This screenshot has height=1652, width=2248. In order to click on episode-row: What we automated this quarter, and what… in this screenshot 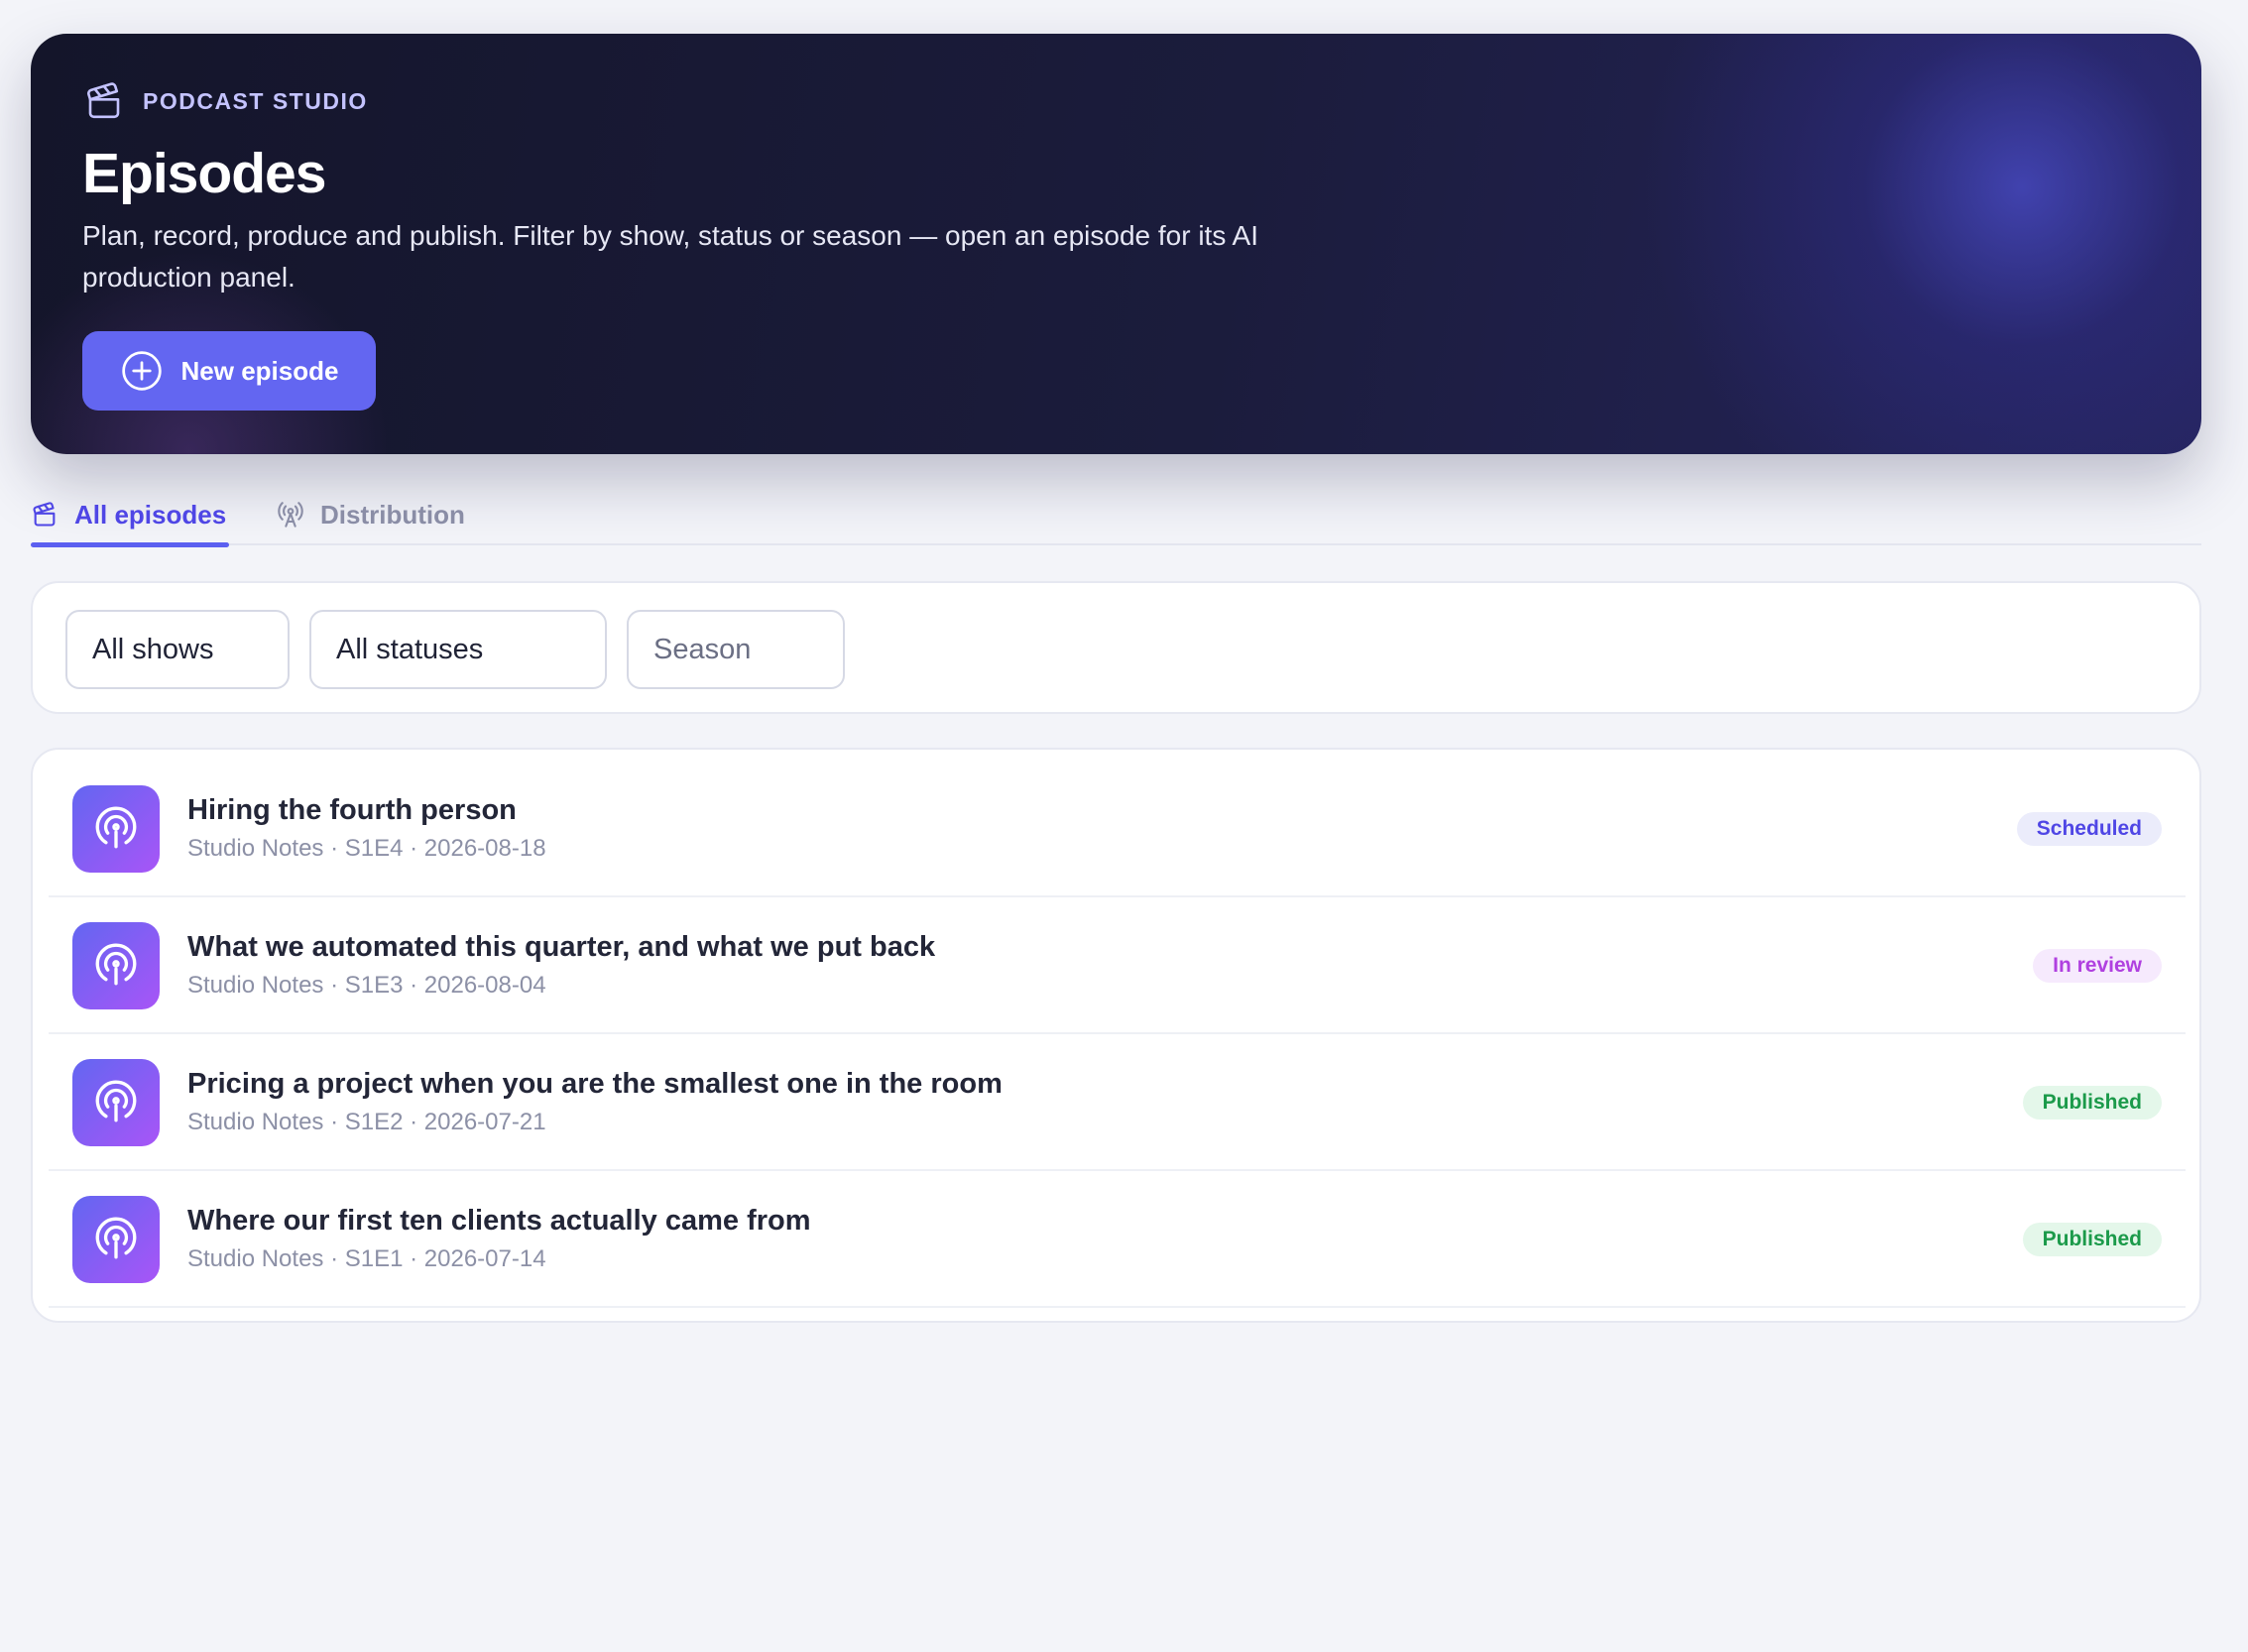, I will do `click(1117, 965)`.